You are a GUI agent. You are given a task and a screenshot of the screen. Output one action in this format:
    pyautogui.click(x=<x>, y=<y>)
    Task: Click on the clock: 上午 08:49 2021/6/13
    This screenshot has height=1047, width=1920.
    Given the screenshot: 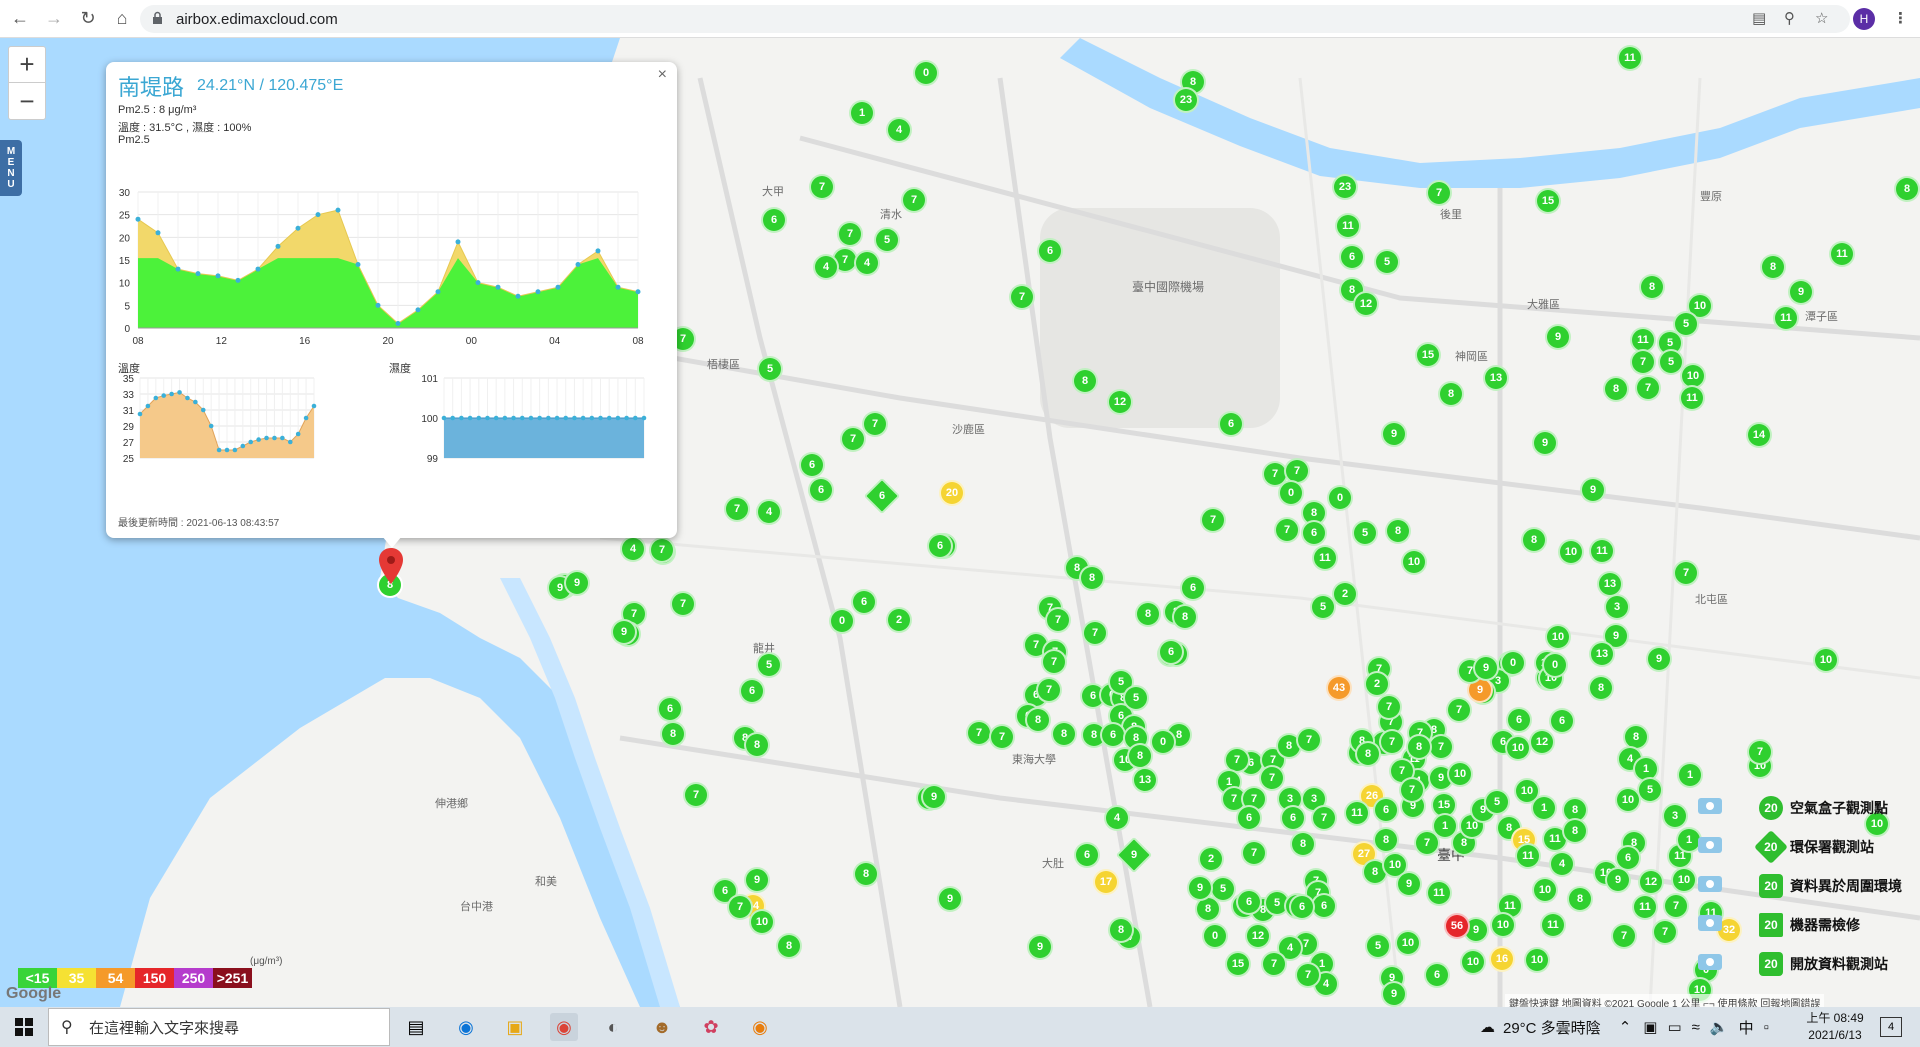 What is the action you would take?
    pyautogui.click(x=1835, y=1027)
    